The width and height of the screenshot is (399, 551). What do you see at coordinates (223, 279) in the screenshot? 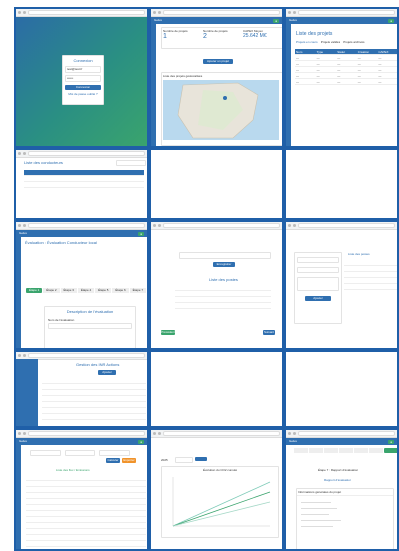
I see `table-title: Liste des postes` at bounding box center [223, 279].